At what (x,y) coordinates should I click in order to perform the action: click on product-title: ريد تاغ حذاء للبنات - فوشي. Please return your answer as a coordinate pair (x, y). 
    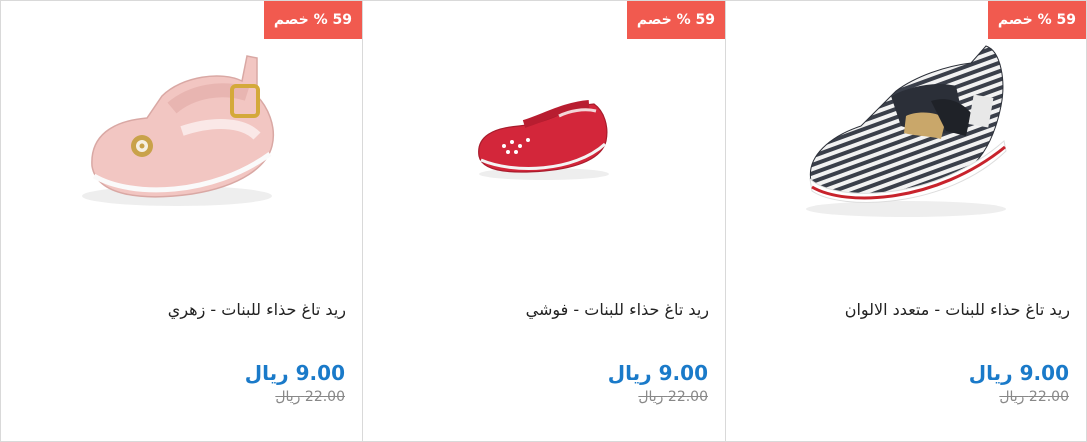
    Looking at the image, I should click on (541, 309).